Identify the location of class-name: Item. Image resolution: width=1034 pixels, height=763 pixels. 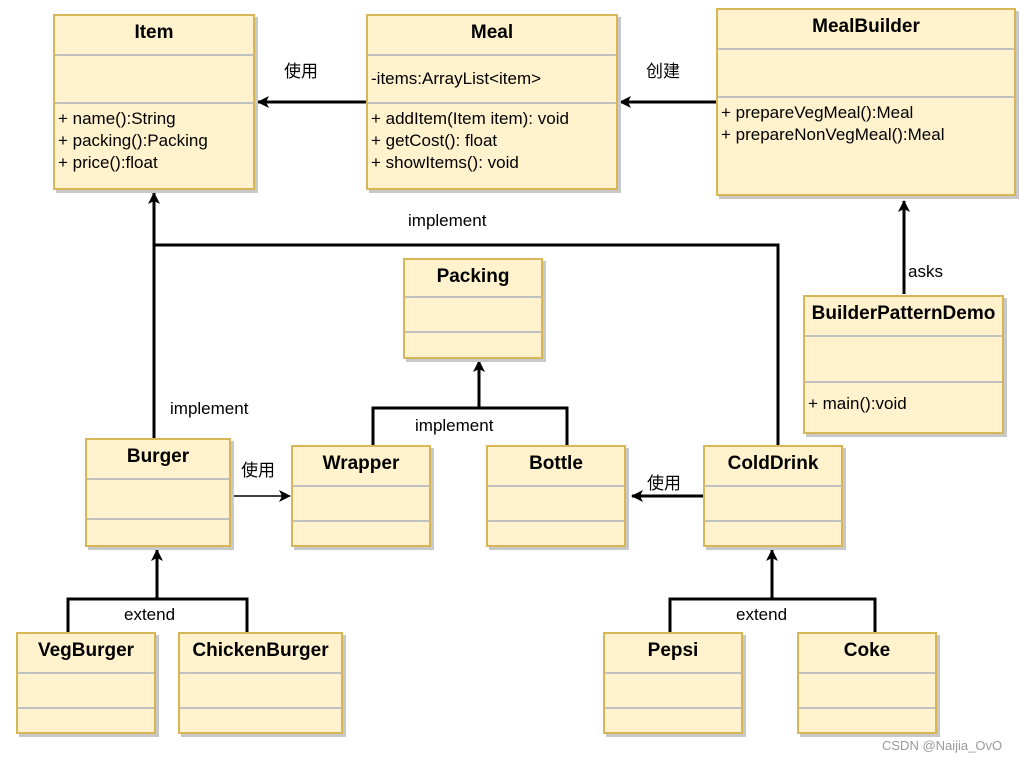
(154, 32).